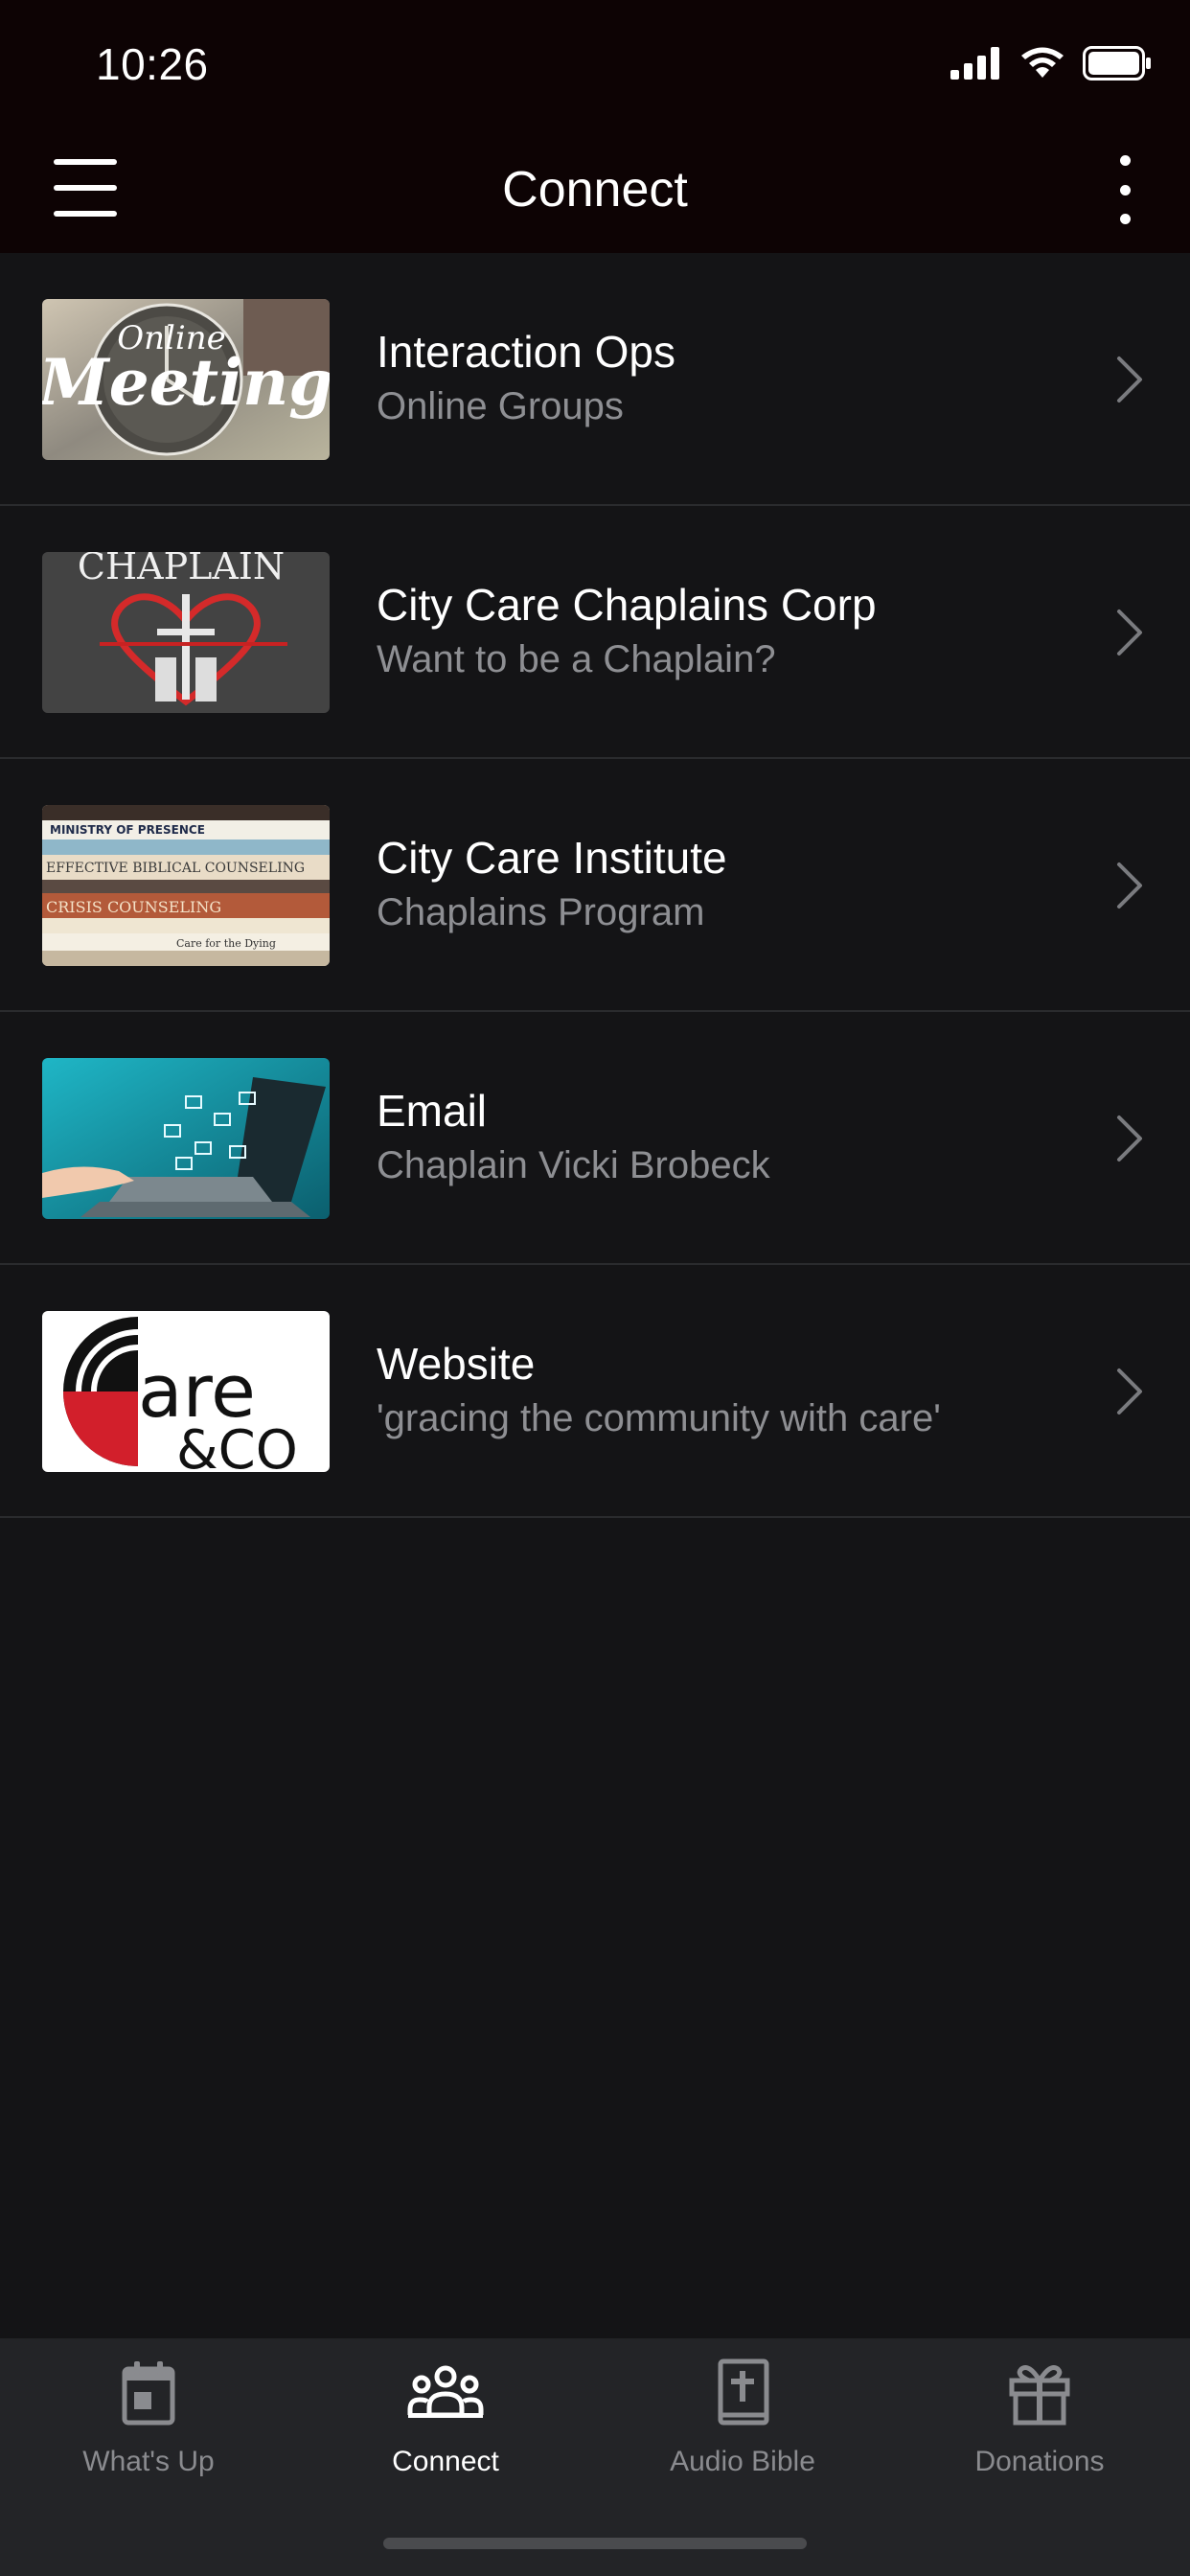 The width and height of the screenshot is (1190, 2576). I want to click on battery-icon, so click(1117, 63).